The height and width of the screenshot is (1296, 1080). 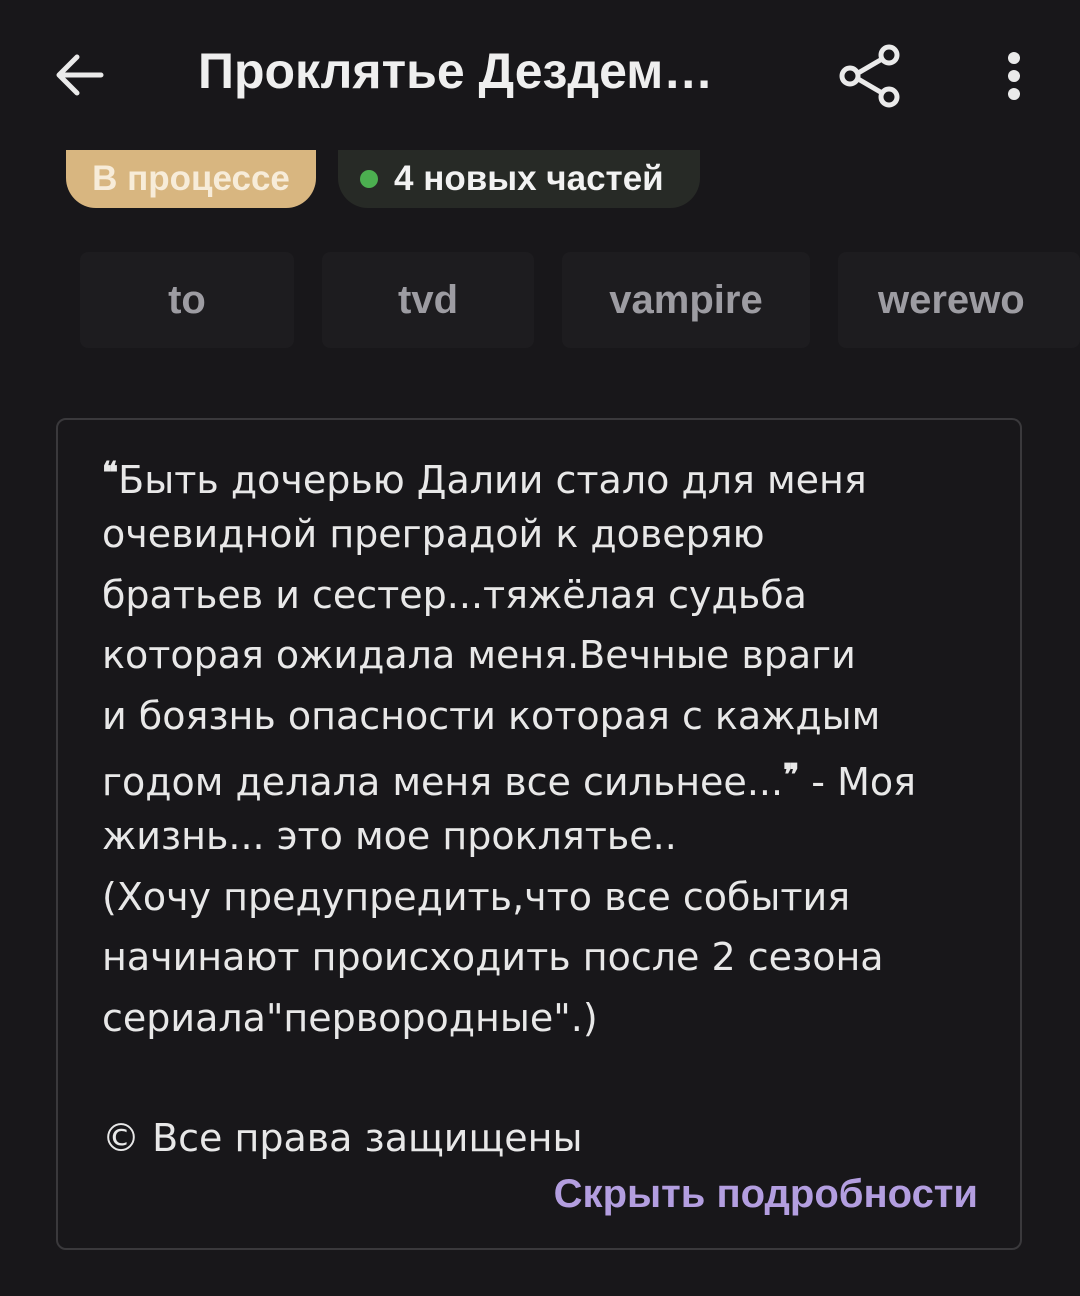 What do you see at coordinates (389, 836) in the screenshot?
I see `description-line: жизнь... это мое проклятье..` at bounding box center [389, 836].